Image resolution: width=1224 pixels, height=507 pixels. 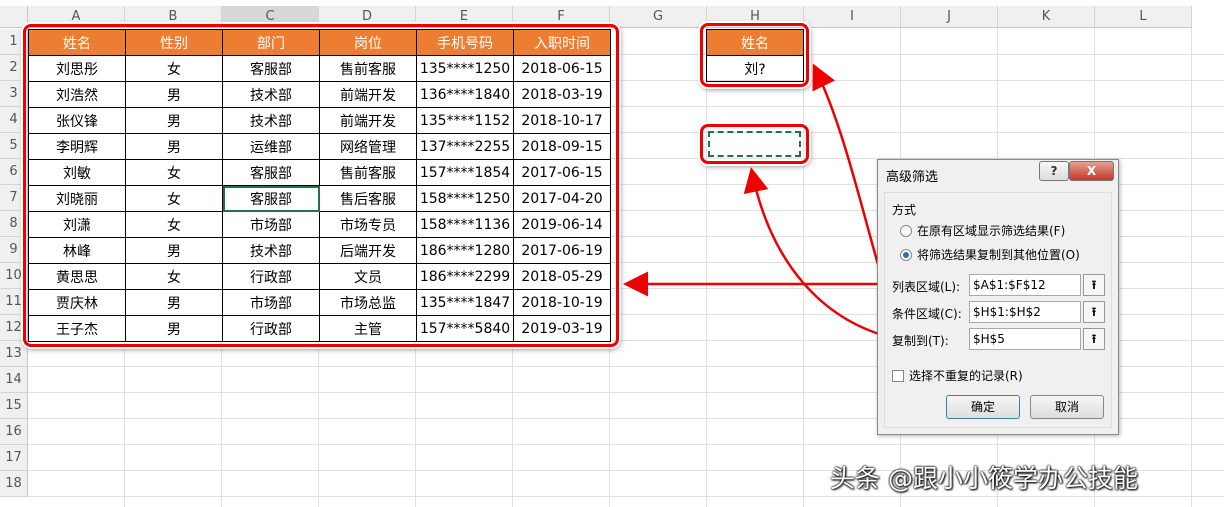 What do you see at coordinates (984, 478) in the screenshot?
I see `watermark: 头条 @跟小小筱学办公技能` at bounding box center [984, 478].